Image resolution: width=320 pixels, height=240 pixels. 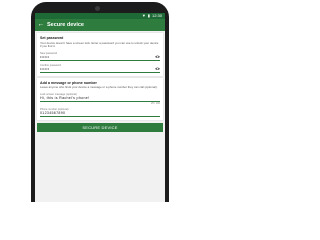 I want to click on battery-icon: ▮, so click(x=148, y=15).